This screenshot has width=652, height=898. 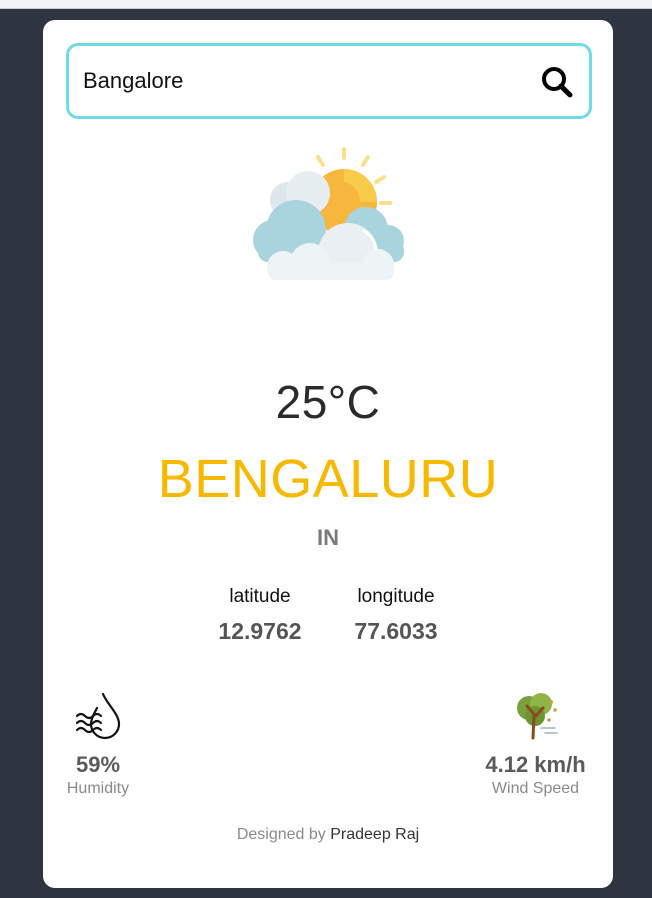 I want to click on longitude-block: longitude 77.6033, so click(x=396, y=615).